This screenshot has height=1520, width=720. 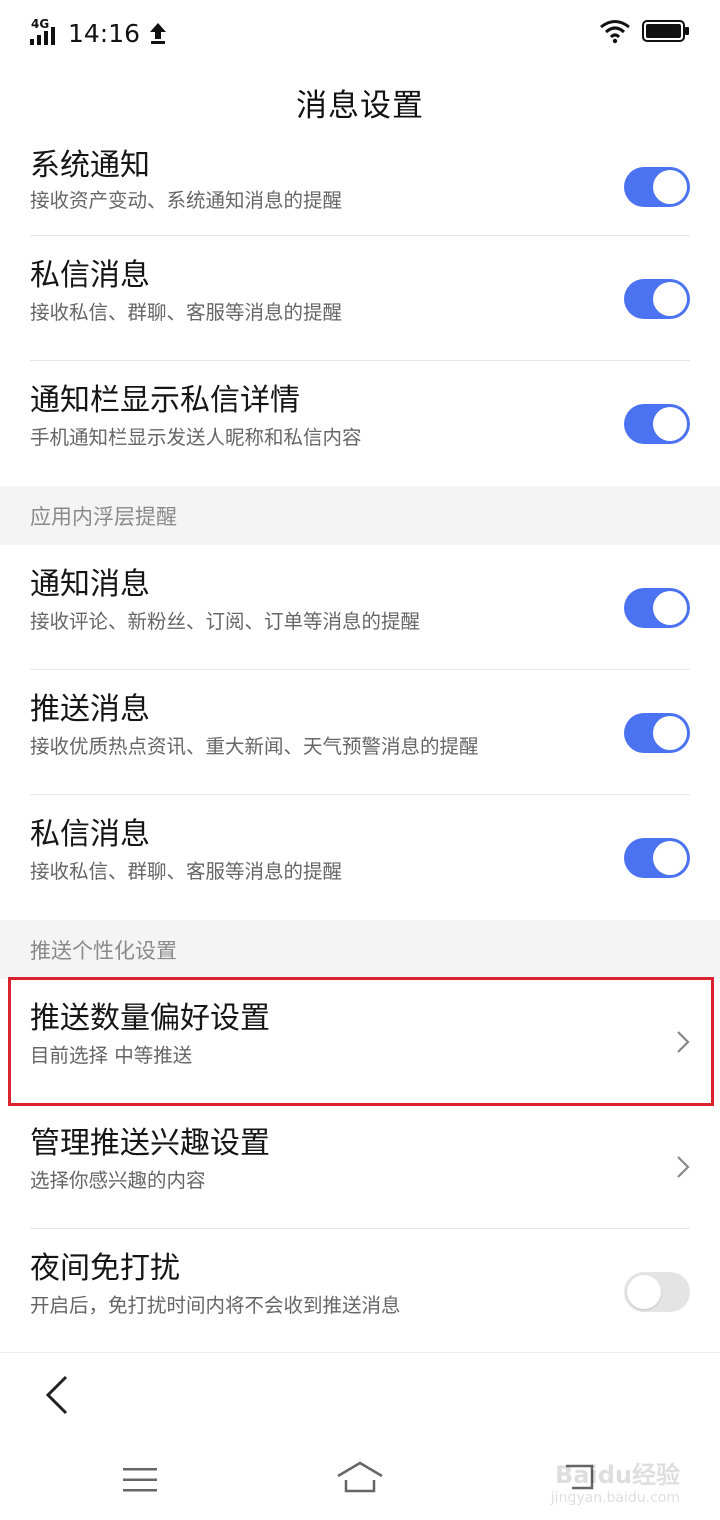 What do you see at coordinates (225, 621) in the screenshot?
I see `setting-desc: 接收评论、新粉丝、订阅、订单等消息的提醒` at bounding box center [225, 621].